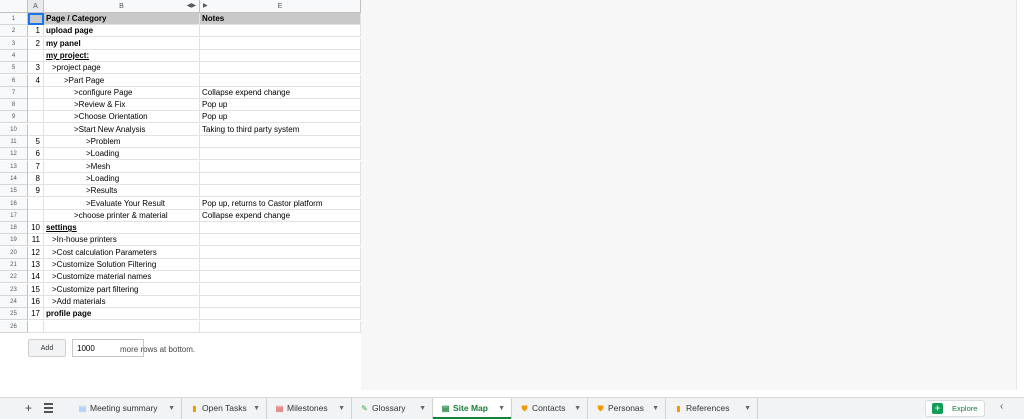  What do you see at coordinates (36, 301) in the screenshot?
I see `cell-number: 16` at bounding box center [36, 301].